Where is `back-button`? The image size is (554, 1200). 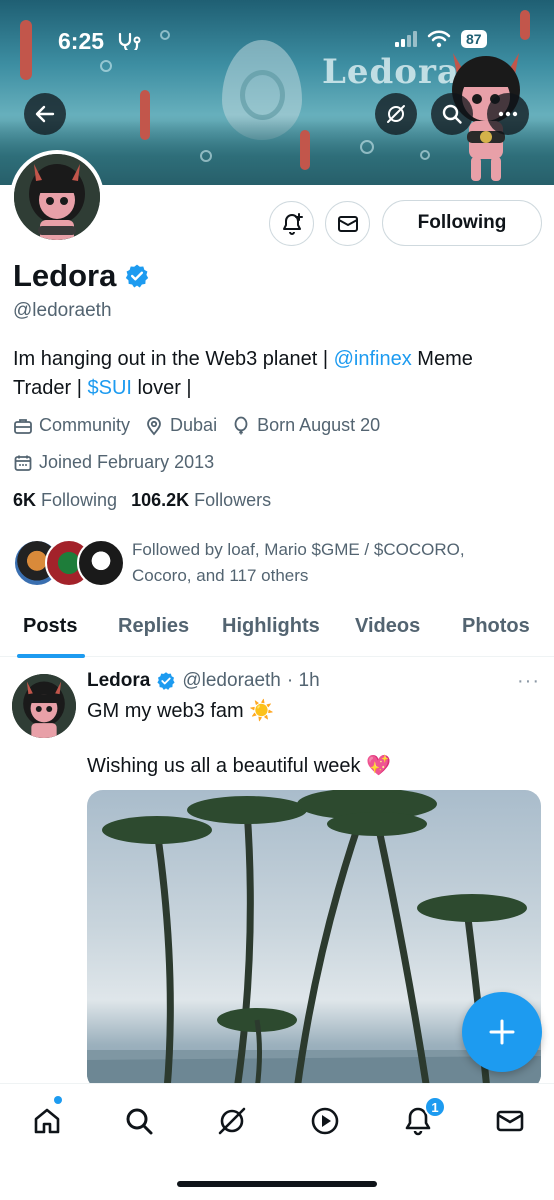 back-button is located at coordinates (45, 114).